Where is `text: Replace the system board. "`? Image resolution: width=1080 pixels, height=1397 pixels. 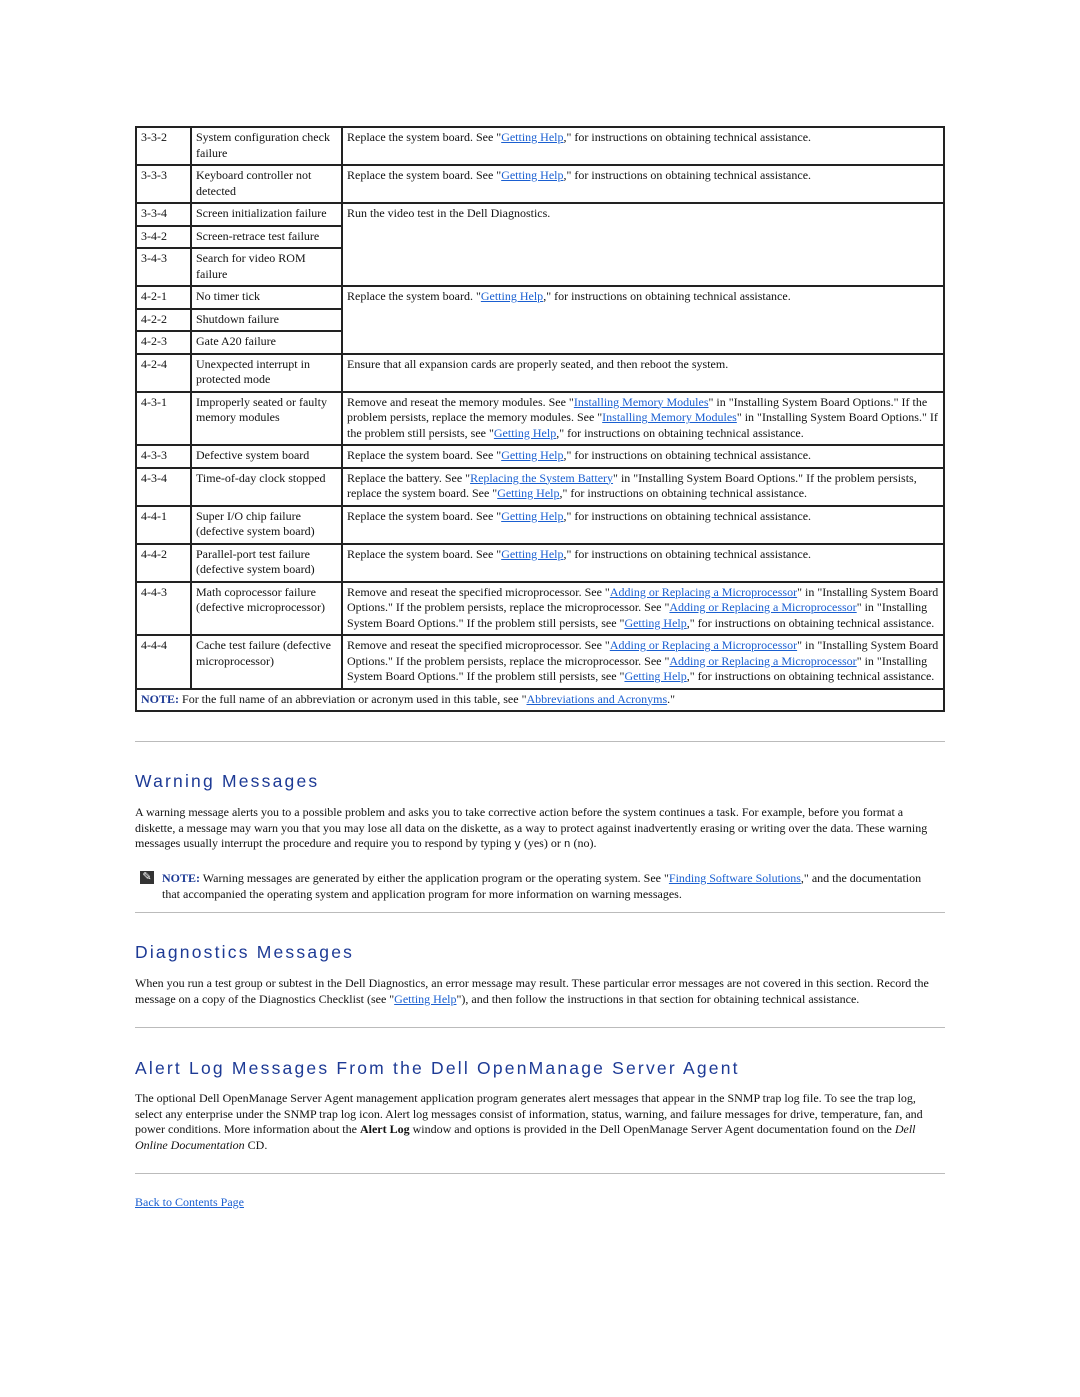
text: Replace the system board. " is located at coordinates (414, 296).